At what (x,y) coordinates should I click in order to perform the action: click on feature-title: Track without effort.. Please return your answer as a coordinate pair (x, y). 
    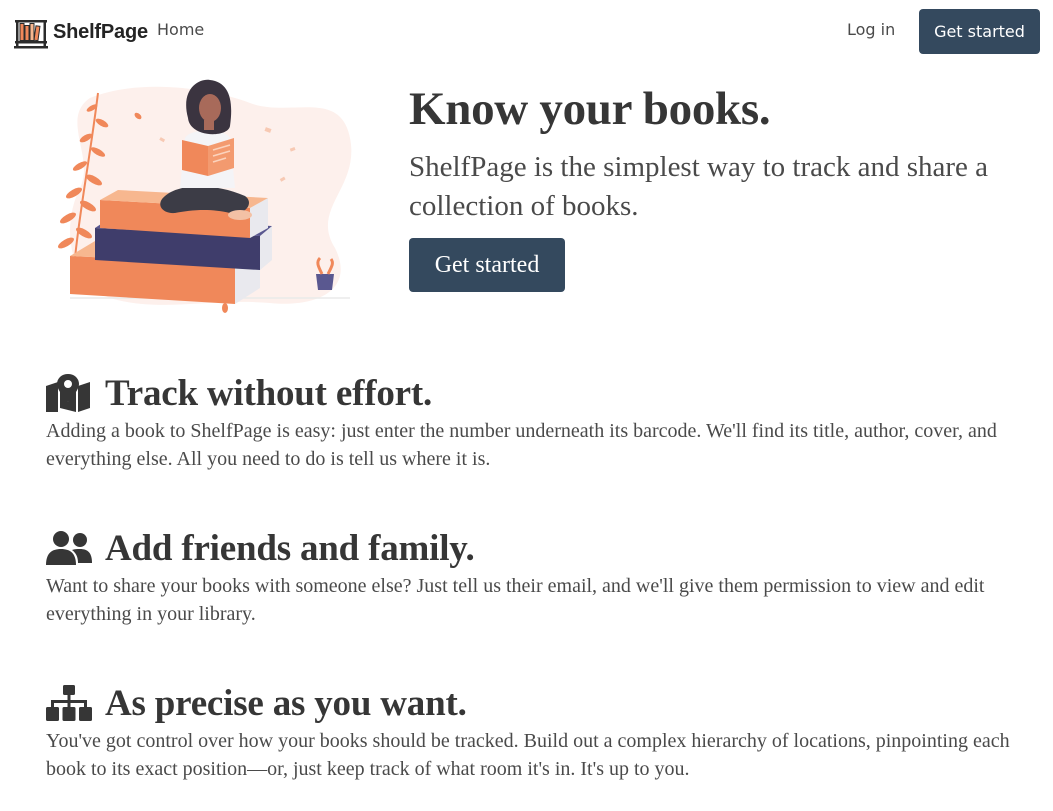
    Looking at the image, I should click on (269, 393).